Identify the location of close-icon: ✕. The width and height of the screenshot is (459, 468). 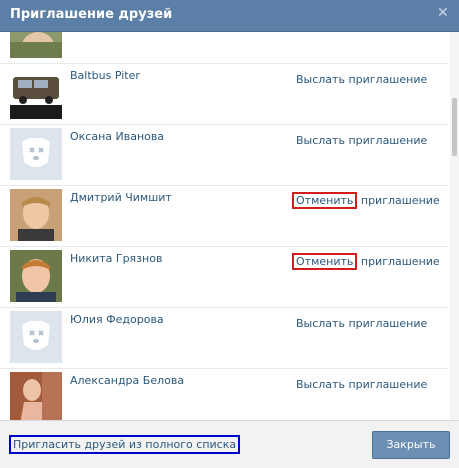
(444, 13).